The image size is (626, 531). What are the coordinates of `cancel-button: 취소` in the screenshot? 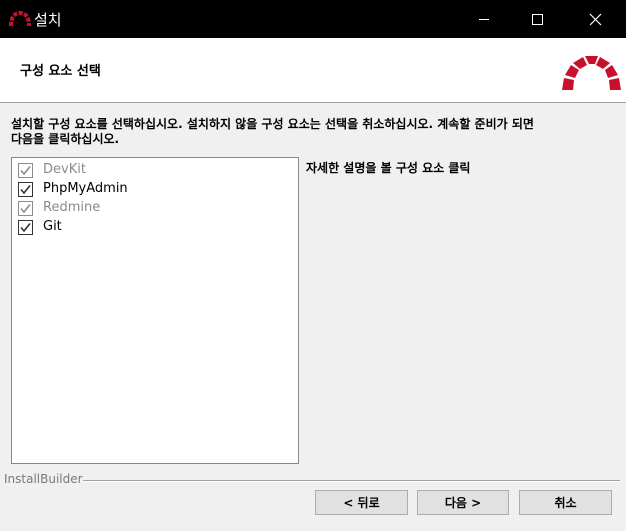 It's located at (565, 502).